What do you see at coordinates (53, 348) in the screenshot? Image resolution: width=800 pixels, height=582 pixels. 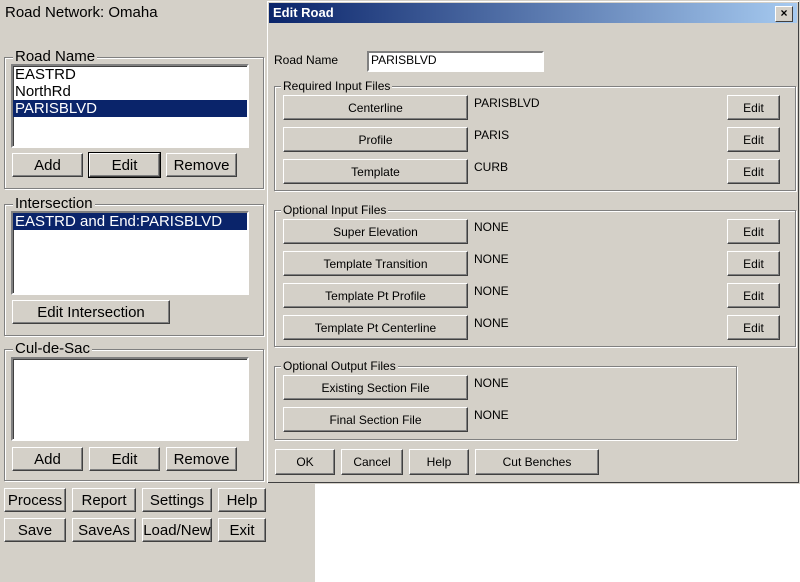 I see `culdesac-group-label: Cul-de-Sac` at bounding box center [53, 348].